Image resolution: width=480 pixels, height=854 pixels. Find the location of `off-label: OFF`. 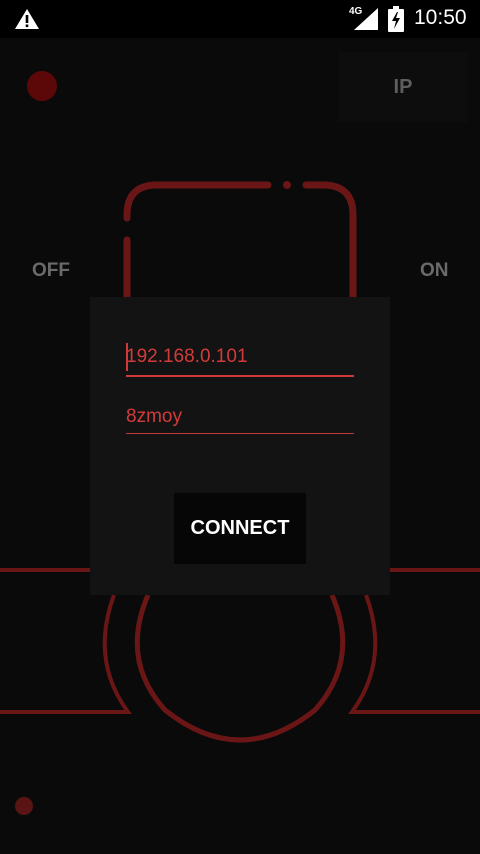

off-label: OFF is located at coordinates (51, 271).